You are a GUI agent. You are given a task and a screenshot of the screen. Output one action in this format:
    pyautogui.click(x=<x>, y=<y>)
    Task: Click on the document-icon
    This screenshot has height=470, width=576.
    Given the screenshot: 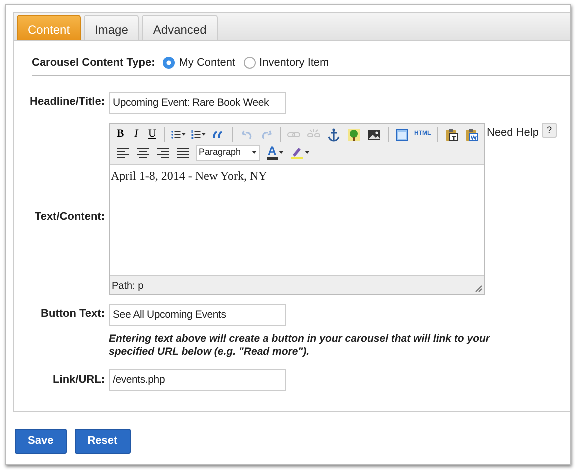 What is the action you would take?
    pyautogui.click(x=402, y=135)
    